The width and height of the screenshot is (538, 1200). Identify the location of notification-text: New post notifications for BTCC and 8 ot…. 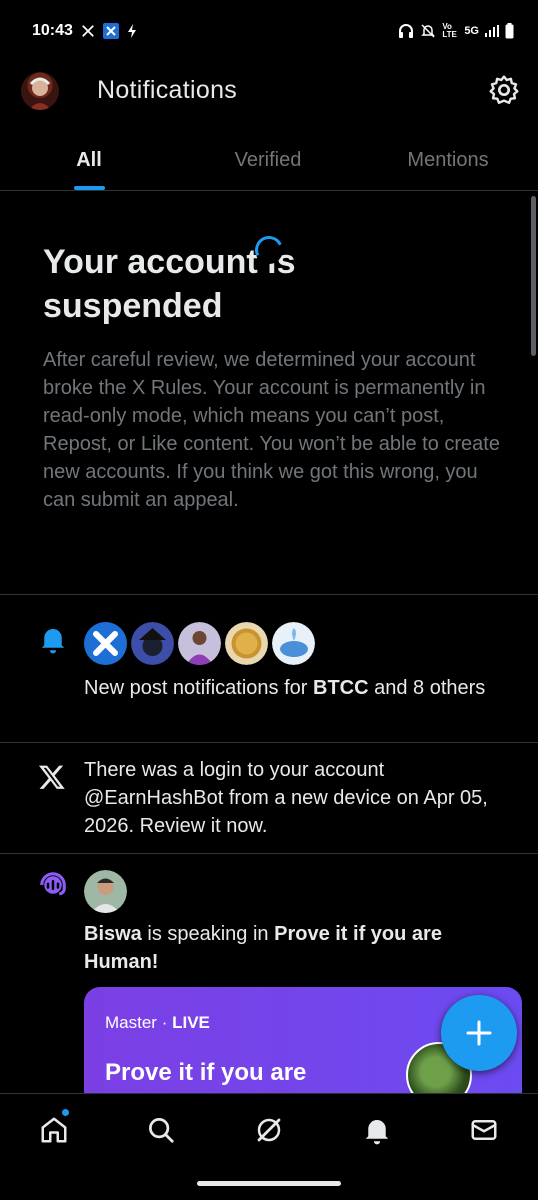
(299, 688).